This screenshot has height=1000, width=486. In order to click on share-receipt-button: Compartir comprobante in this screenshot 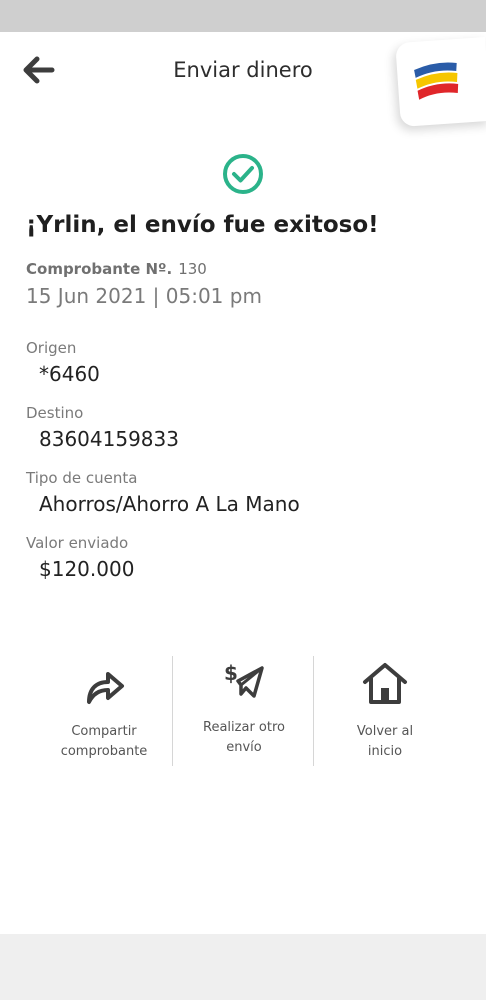, I will do `click(104, 711)`.